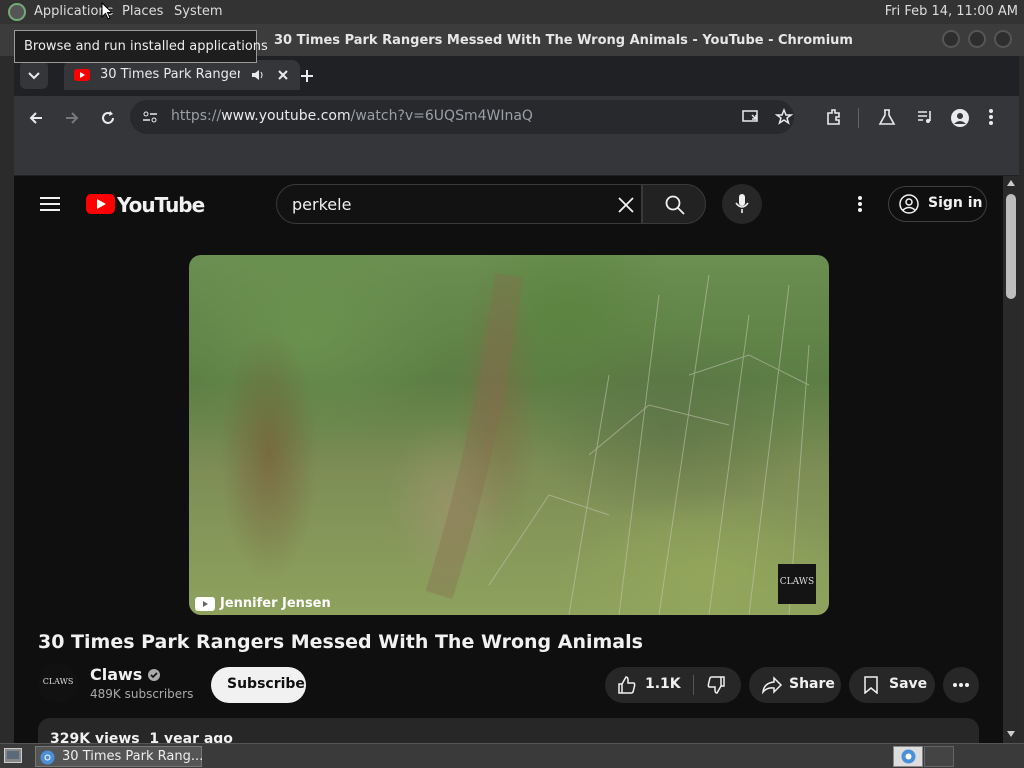  What do you see at coordinates (263, 603) in the screenshot?
I see `video-watermark: Jennifer Jensen` at bounding box center [263, 603].